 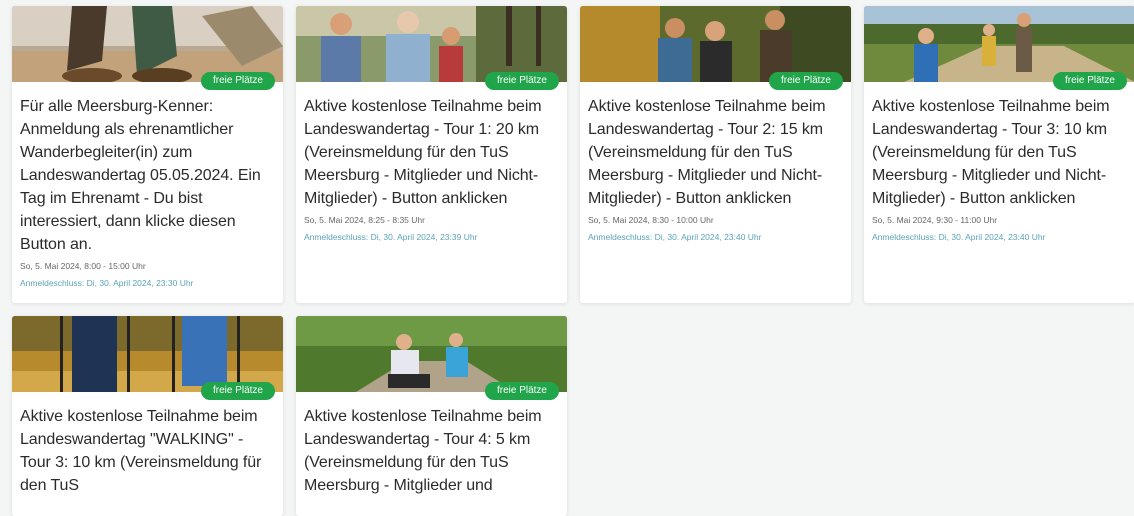 What do you see at coordinates (364, 220) in the screenshot?
I see `event-date: So, 5. Mai 2024, 8:25 - 8:35 Uhr` at bounding box center [364, 220].